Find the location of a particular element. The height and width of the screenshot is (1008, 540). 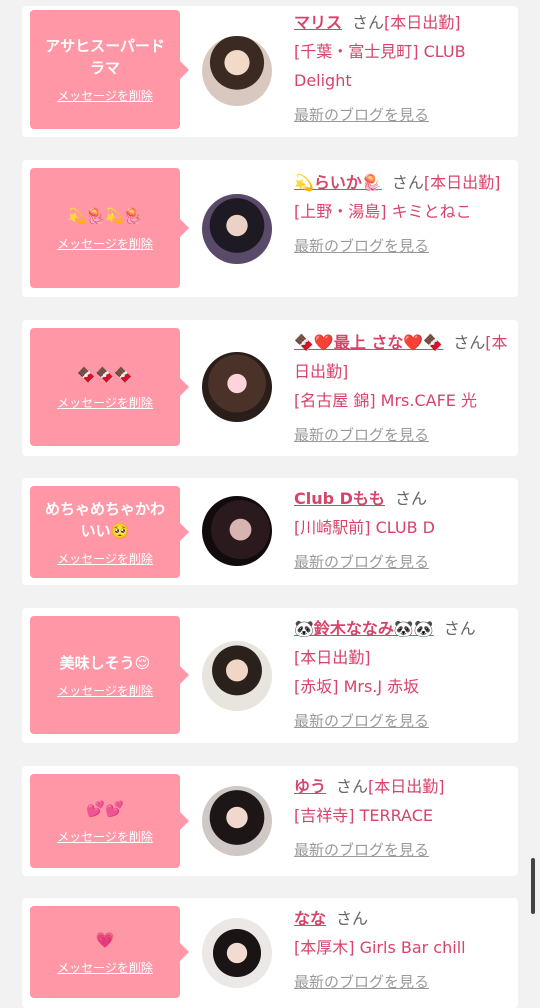

message-text: 💕💕 is located at coordinates (105, 808).